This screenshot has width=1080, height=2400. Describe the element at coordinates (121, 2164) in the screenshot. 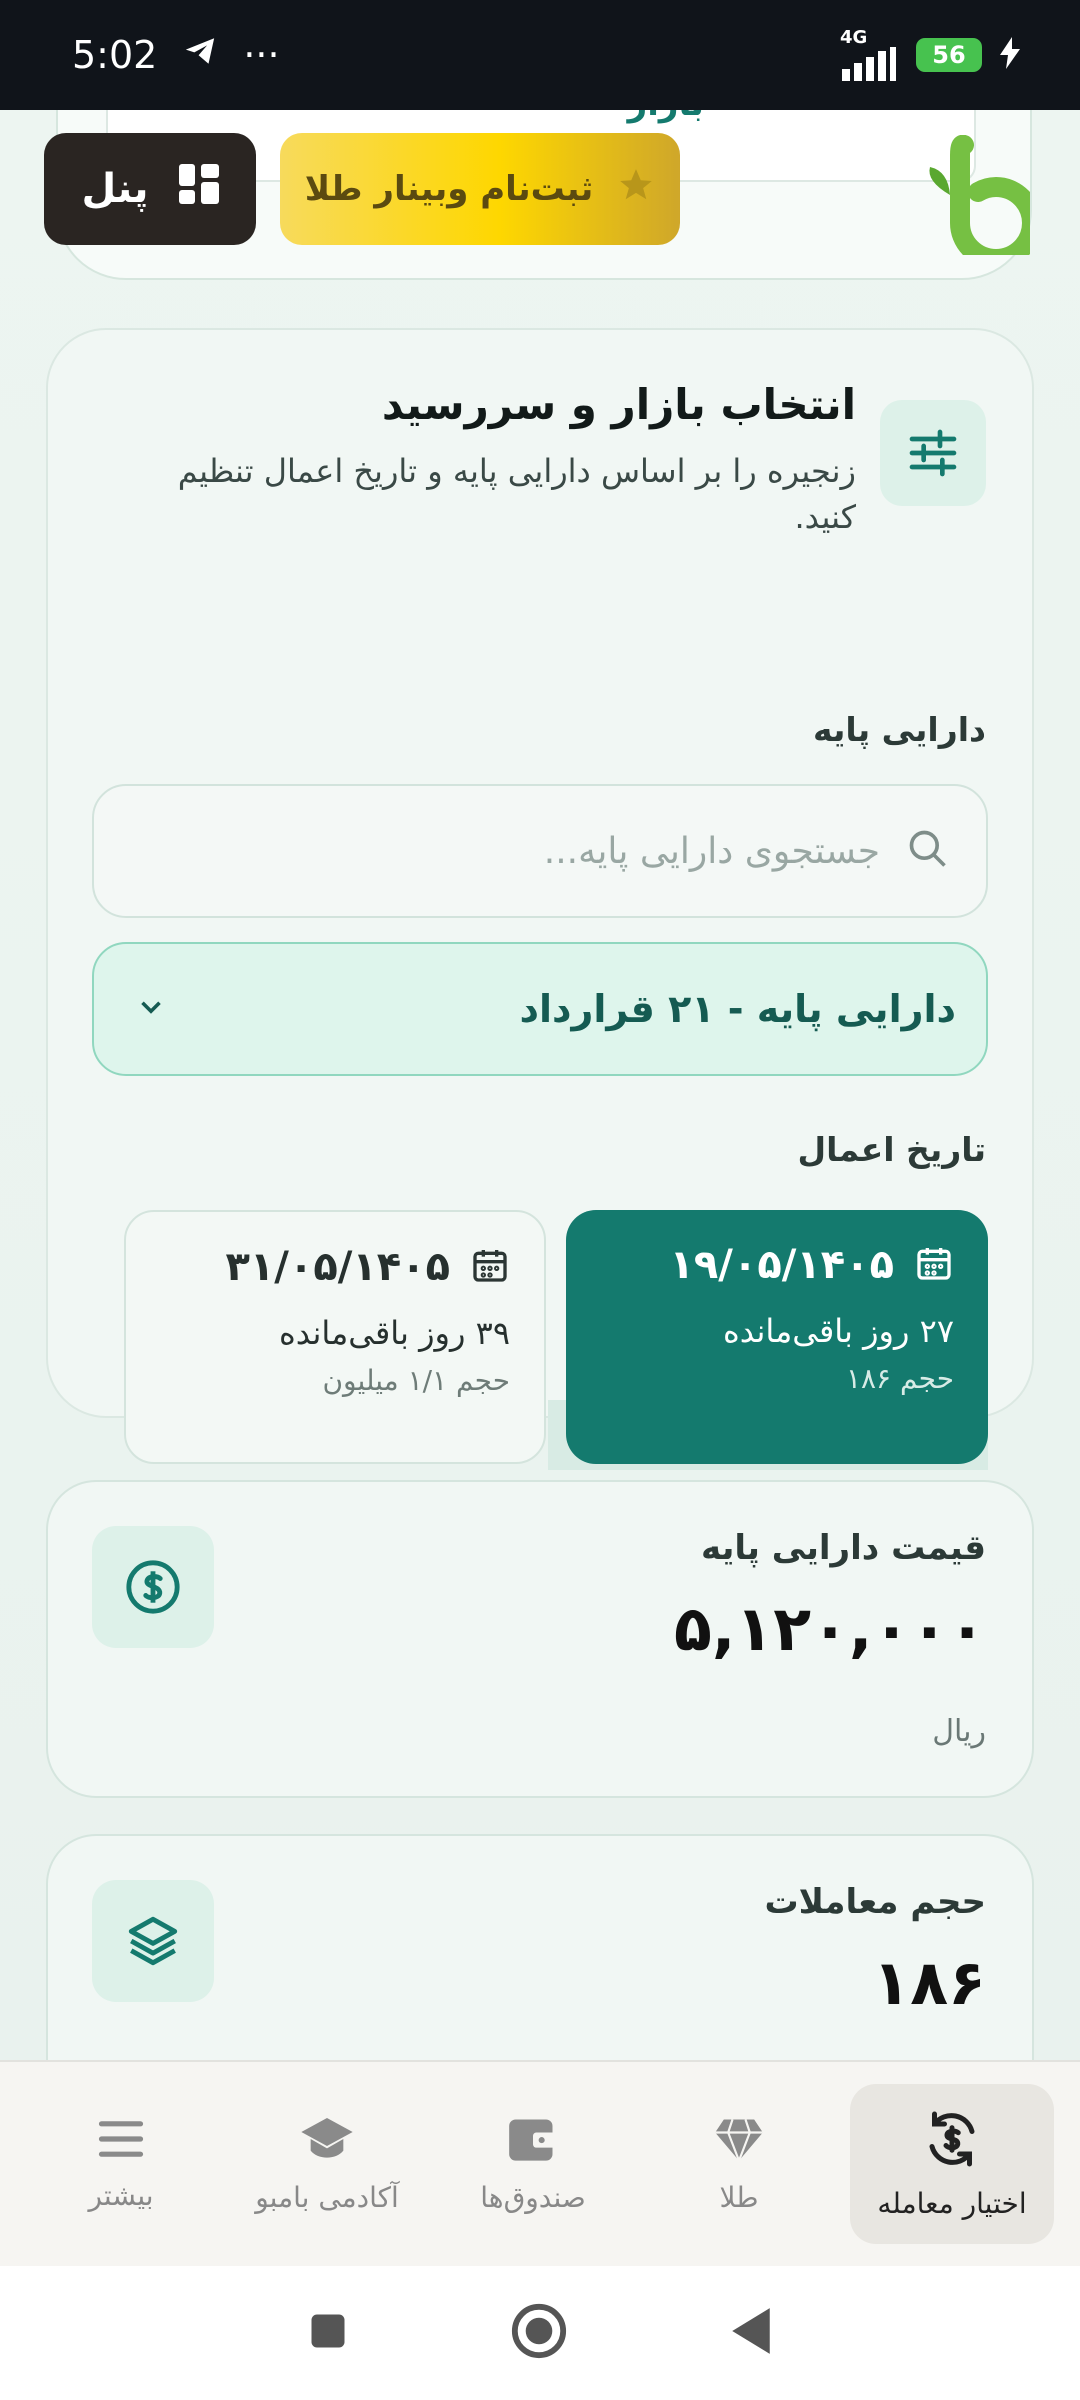

I see `nav-item-more: بیشتر` at that location.